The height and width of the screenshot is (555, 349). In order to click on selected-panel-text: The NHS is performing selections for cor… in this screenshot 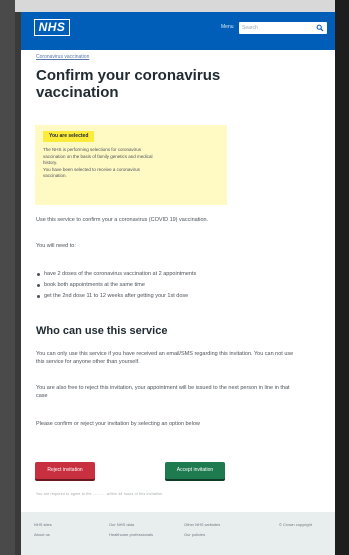, I will do `click(118, 163)`.